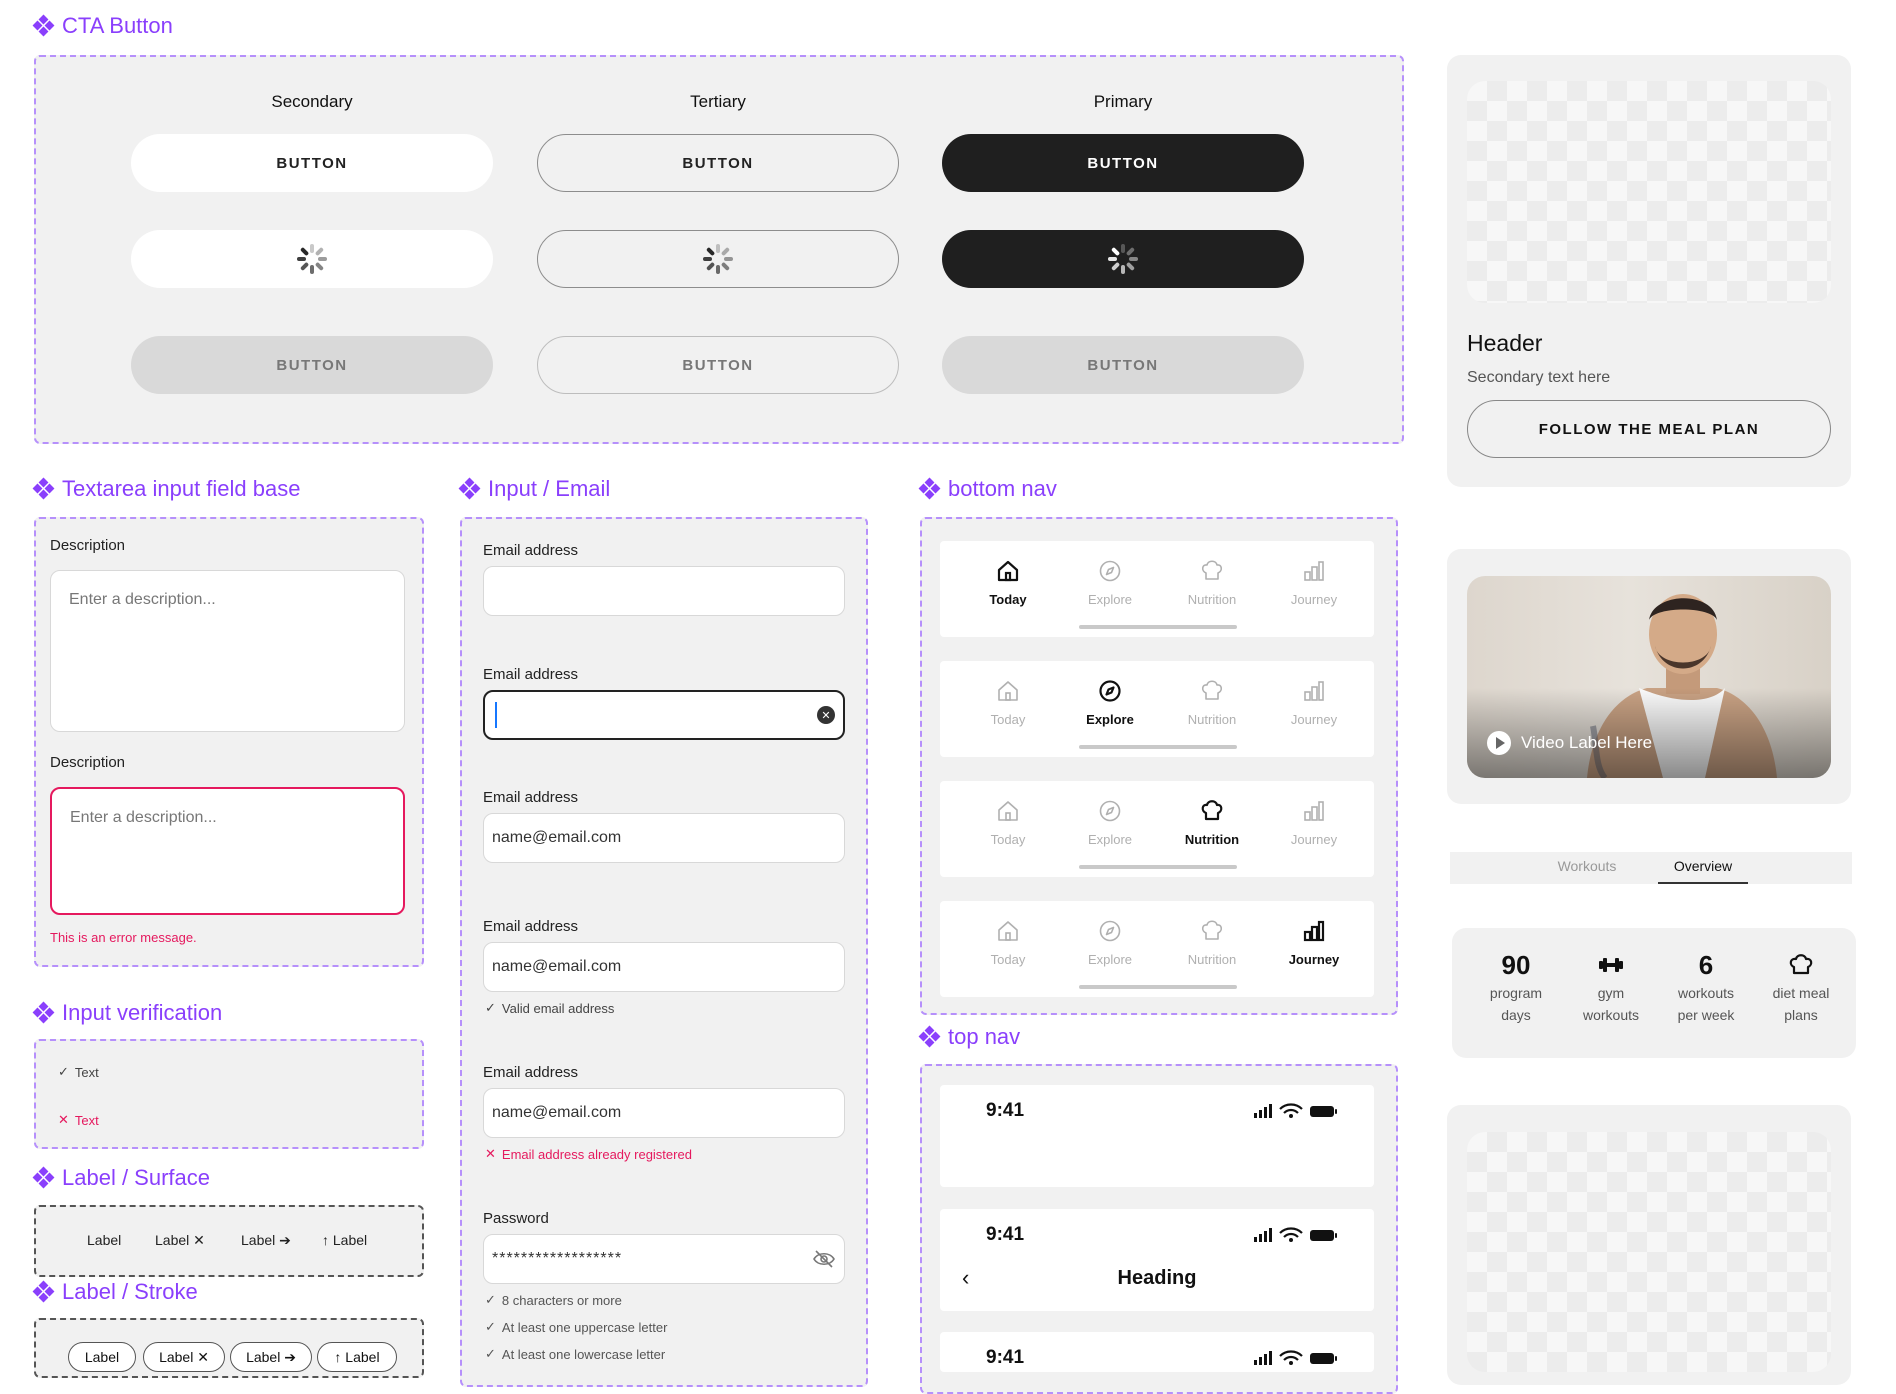 The width and height of the screenshot is (1896, 1394). I want to click on email-input-empty, so click(664, 591).